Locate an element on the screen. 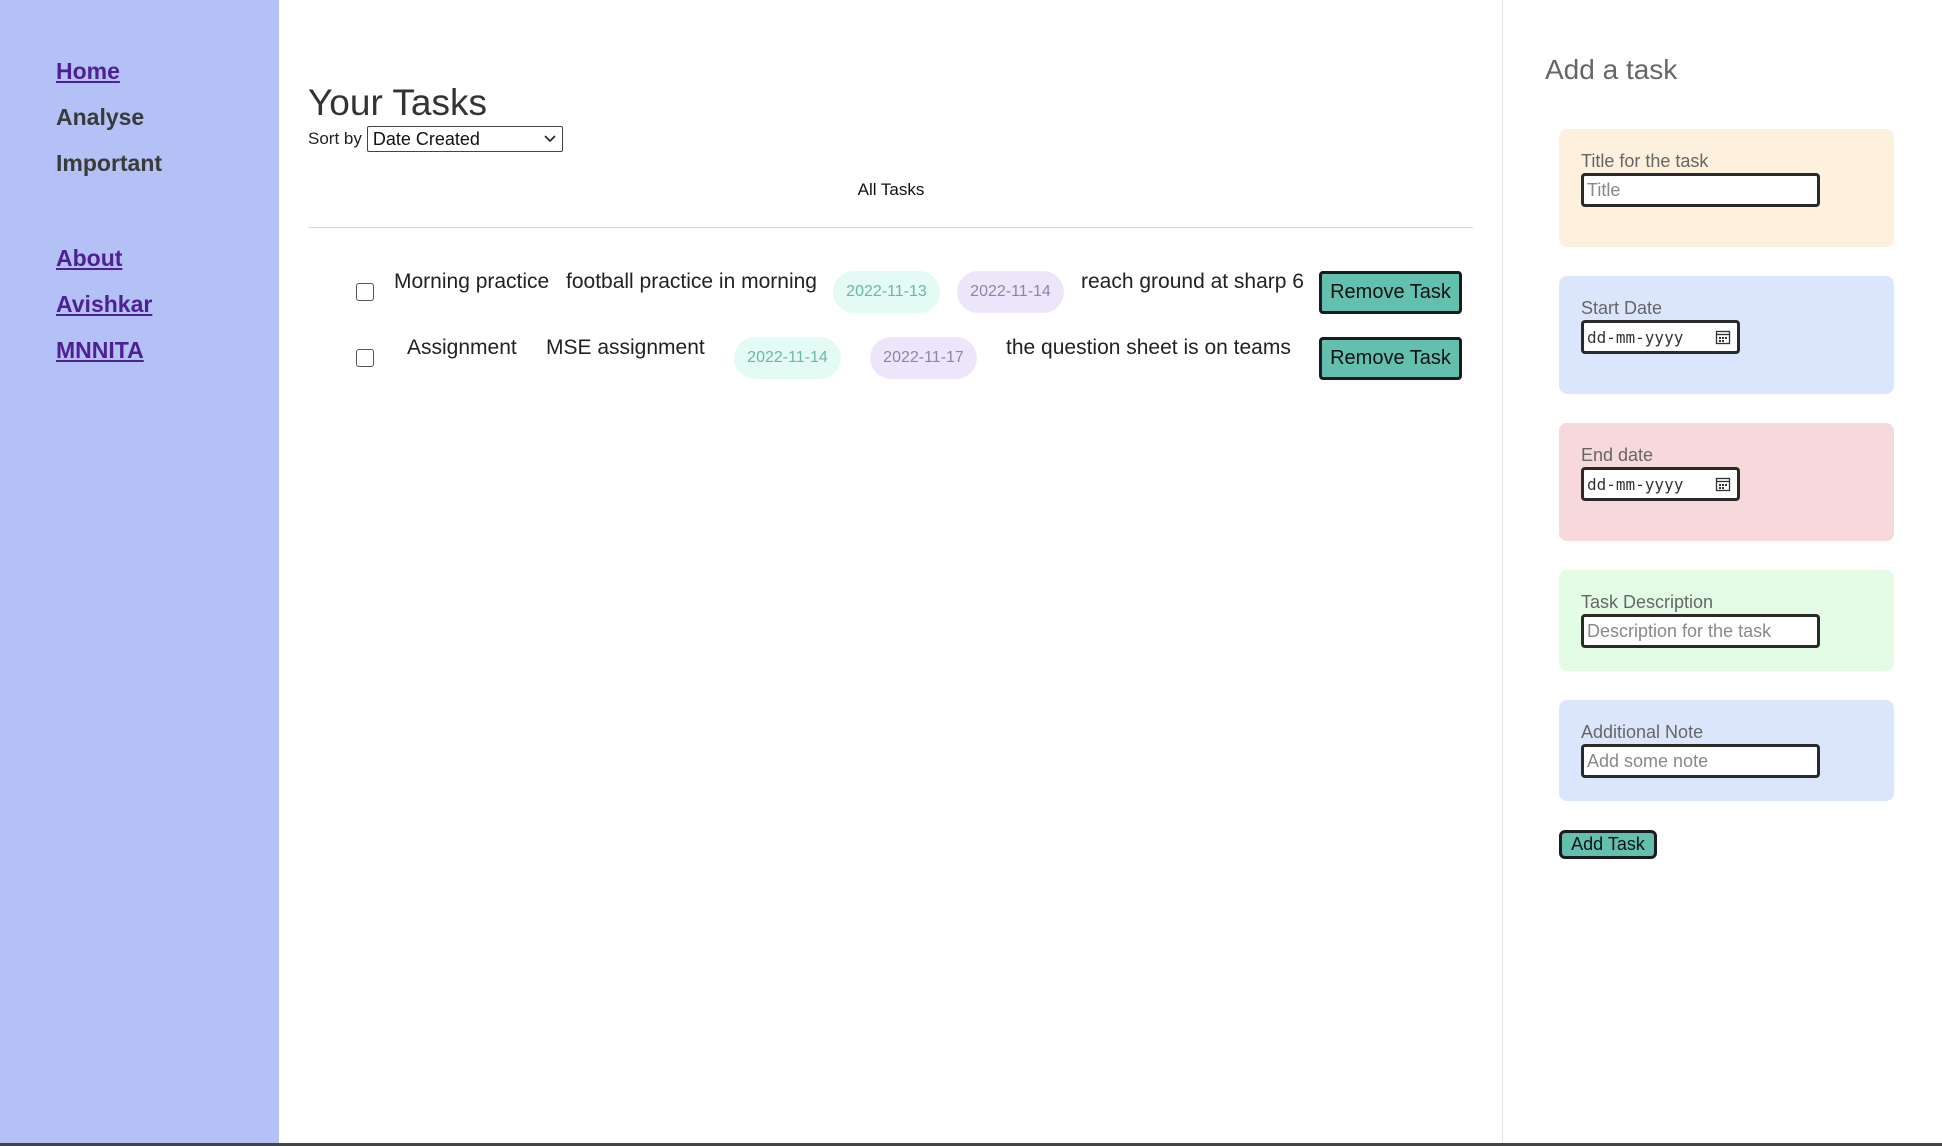 The height and width of the screenshot is (1146, 1942). start-date-placeholder: dd-mm-yyyy is located at coordinates (1635, 337).